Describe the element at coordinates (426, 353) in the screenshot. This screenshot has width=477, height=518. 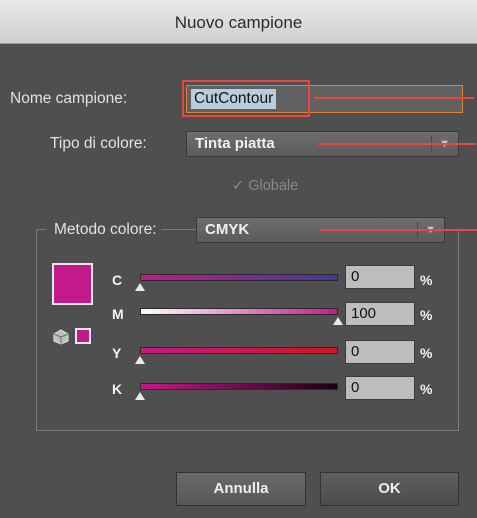
I see `percent-label-y: %` at that location.